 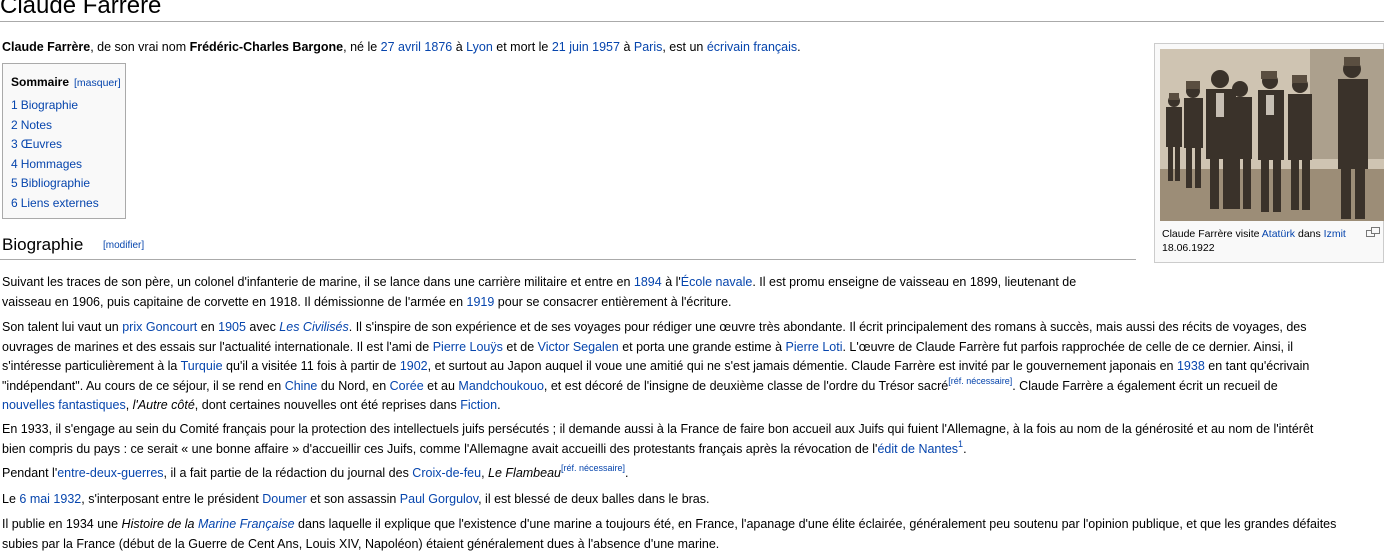 I want to click on toc-link: 3 Œuvres, so click(x=36, y=144).